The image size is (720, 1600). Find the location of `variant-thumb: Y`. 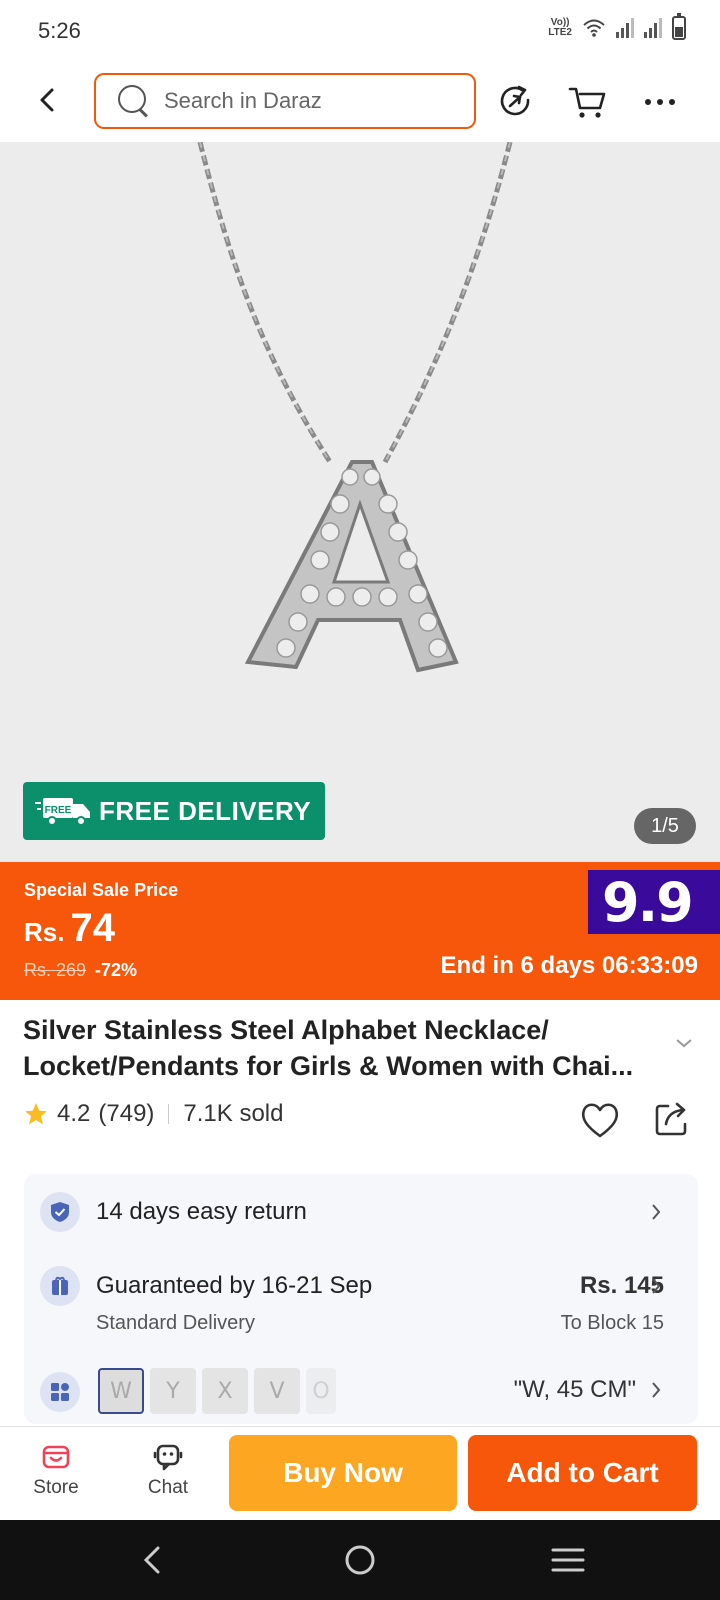

variant-thumb: Y is located at coordinates (173, 1391).